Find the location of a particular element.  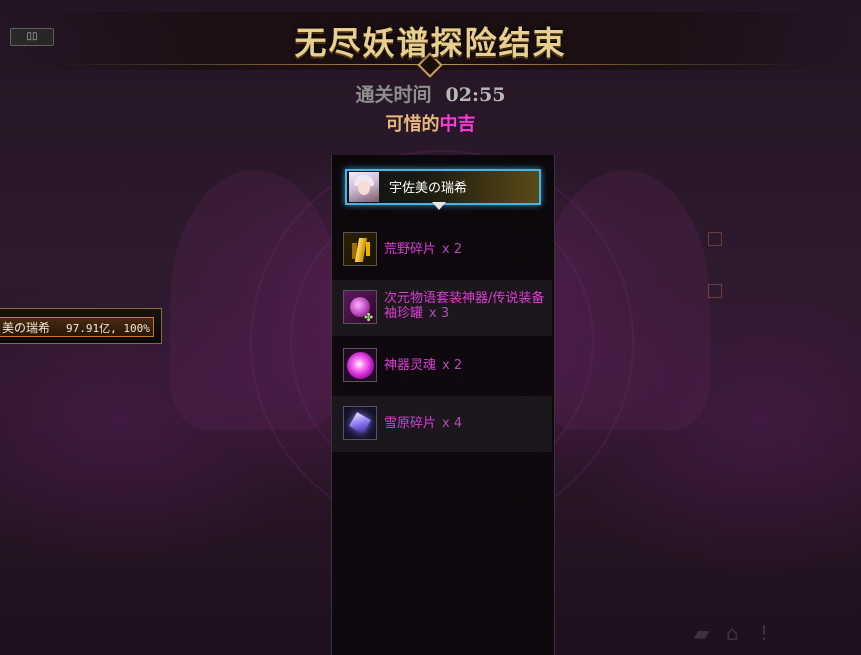

reward-label: 次元物语套装神器/传说装备袖珍罐 x 3 is located at coordinates (466, 306).